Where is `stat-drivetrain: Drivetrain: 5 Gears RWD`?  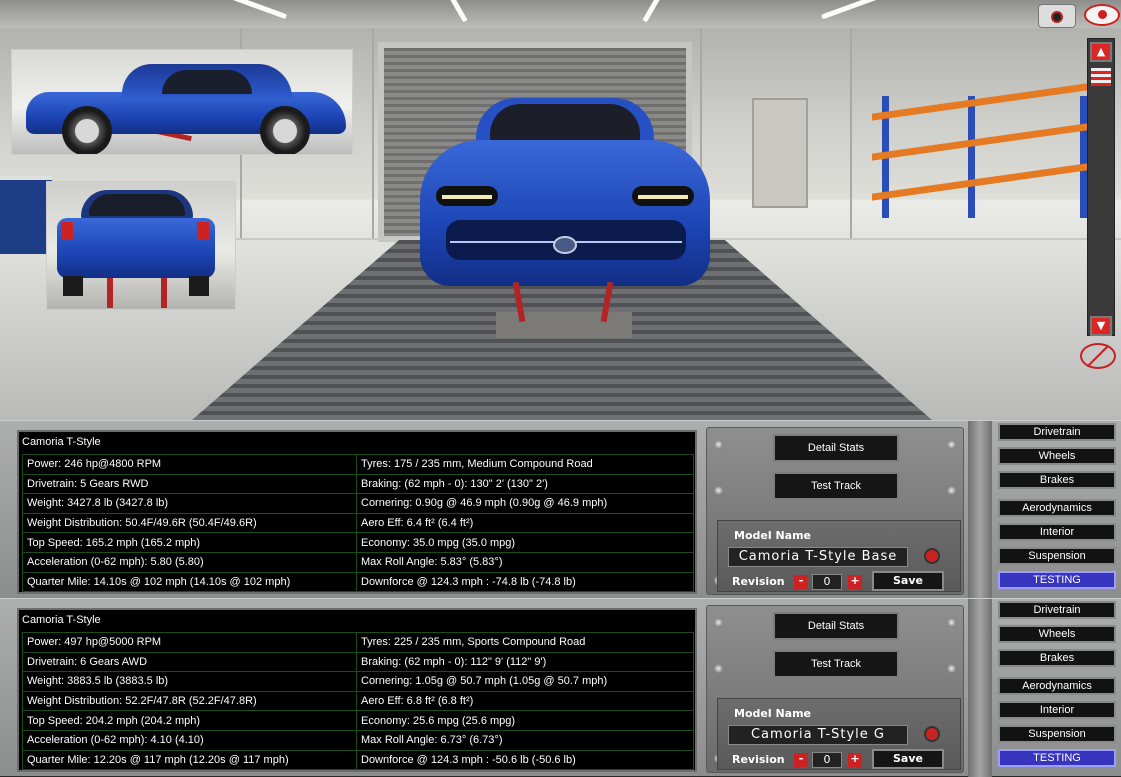 stat-drivetrain: Drivetrain: 5 Gears RWD is located at coordinates (189, 484).